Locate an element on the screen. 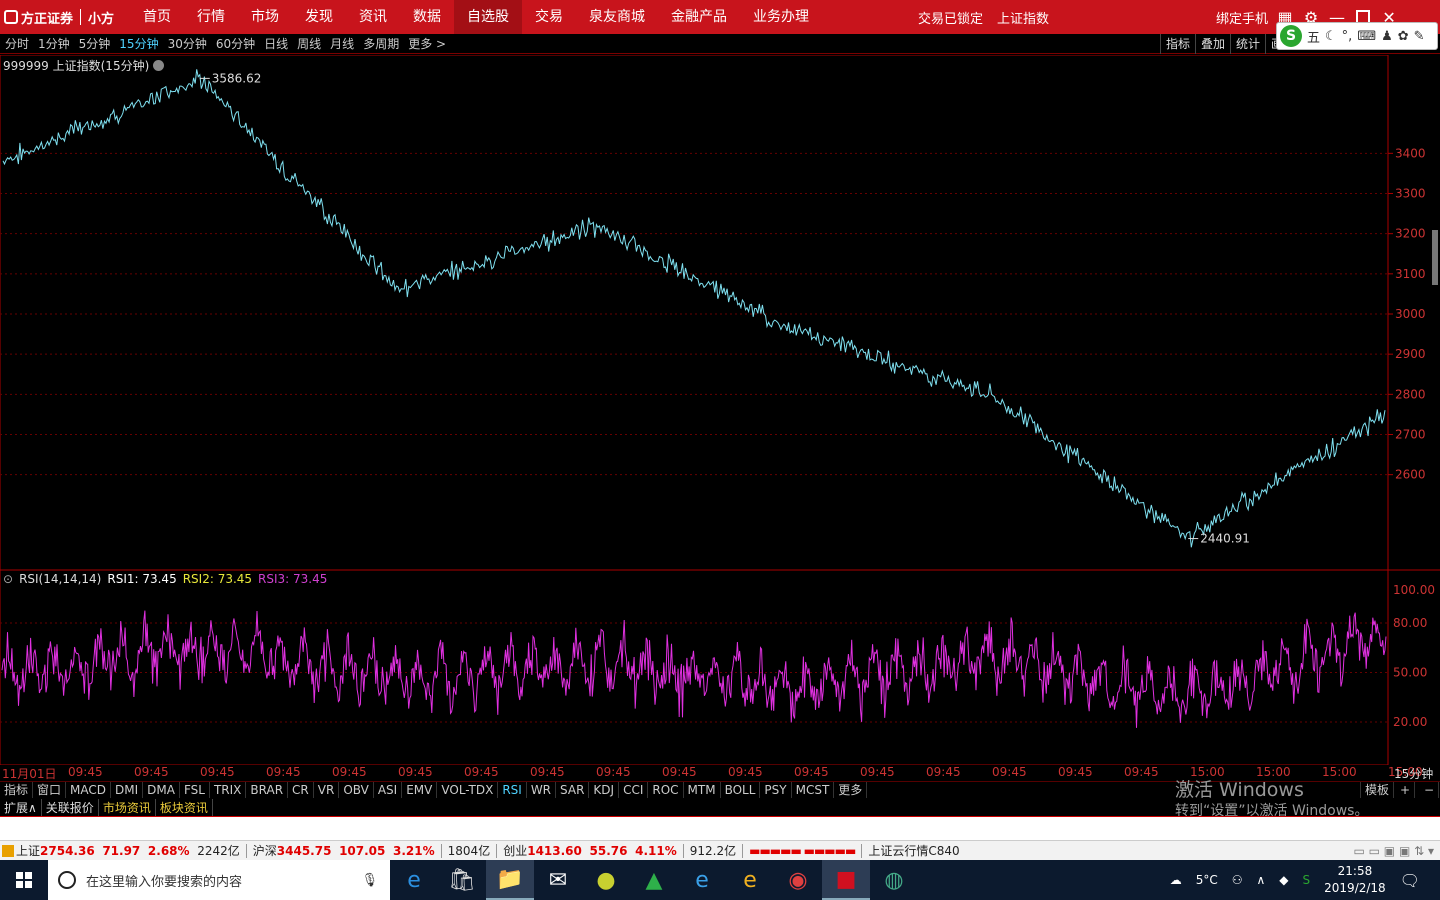  ind-dma: DMA is located at coordinates (161, 790).